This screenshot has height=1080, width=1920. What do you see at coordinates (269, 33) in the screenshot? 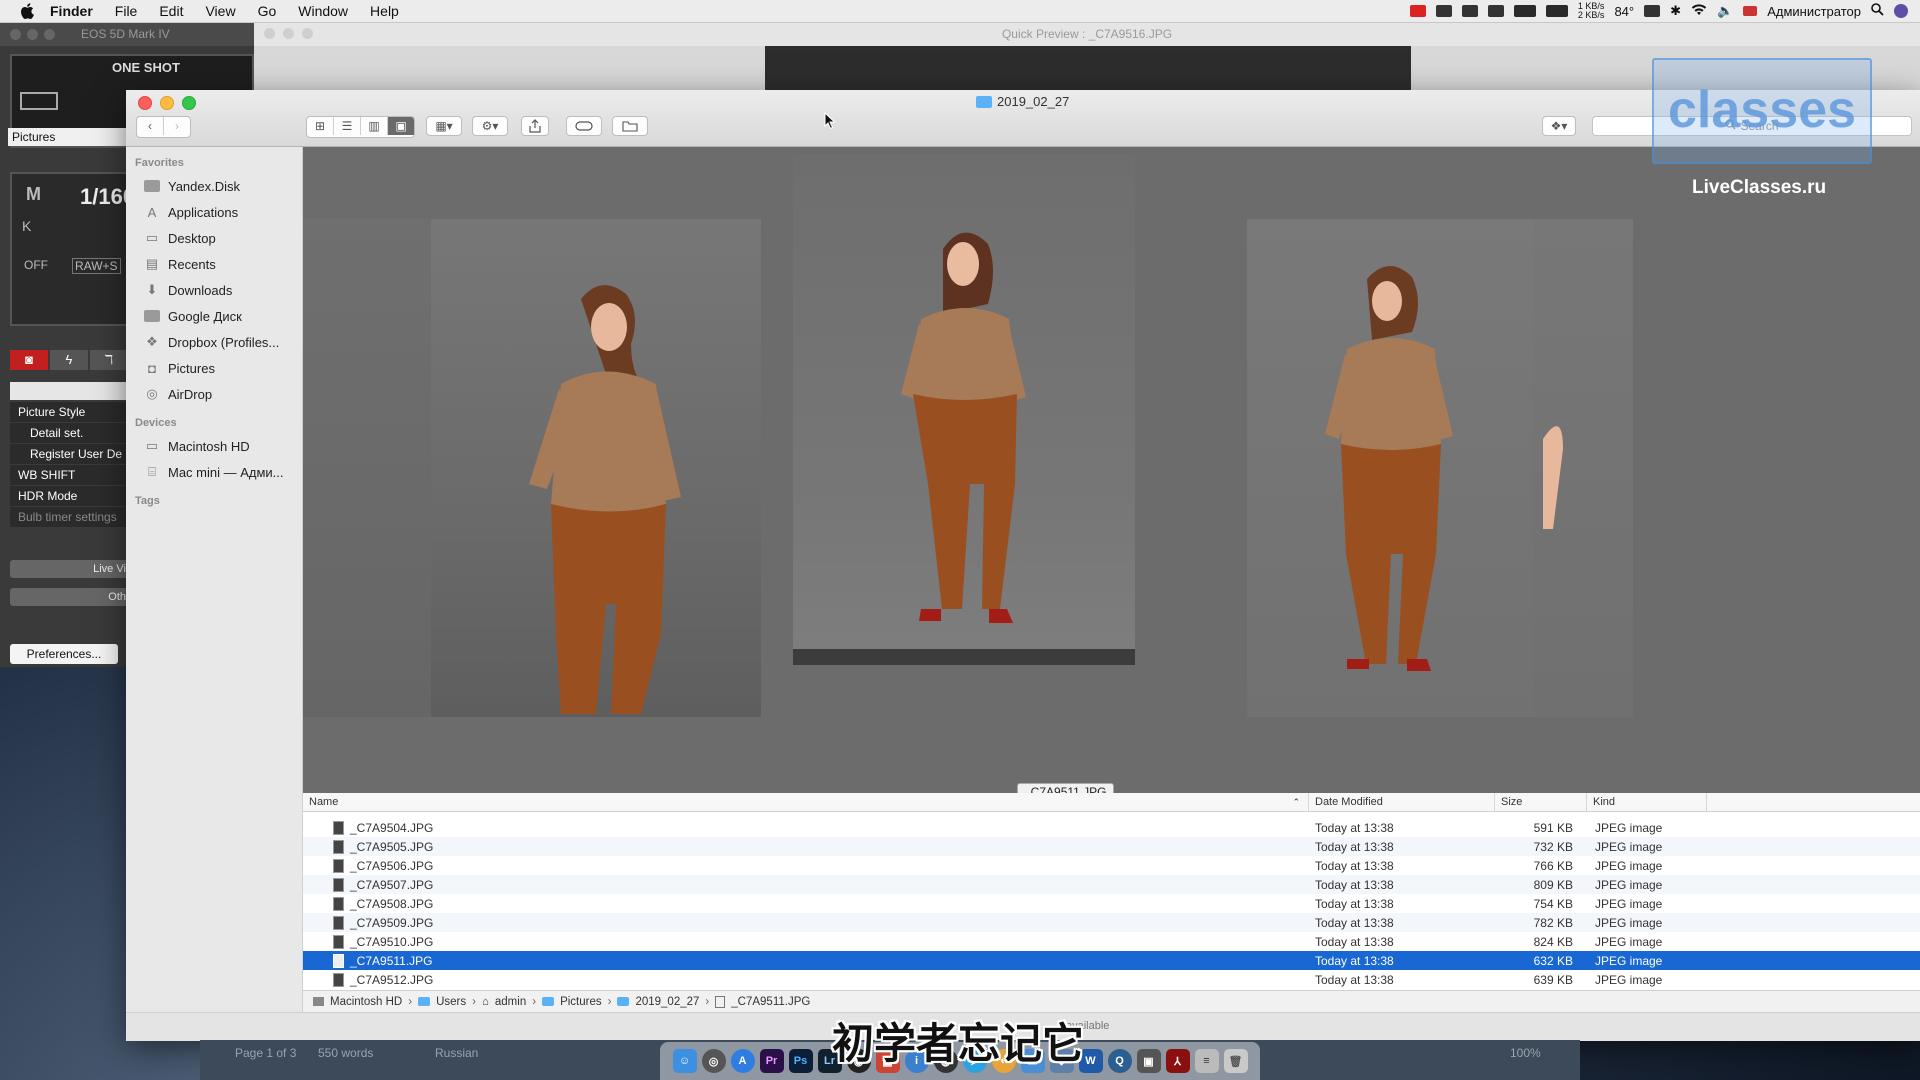
I see `preview-close-button` at bounding box center [269, 33].